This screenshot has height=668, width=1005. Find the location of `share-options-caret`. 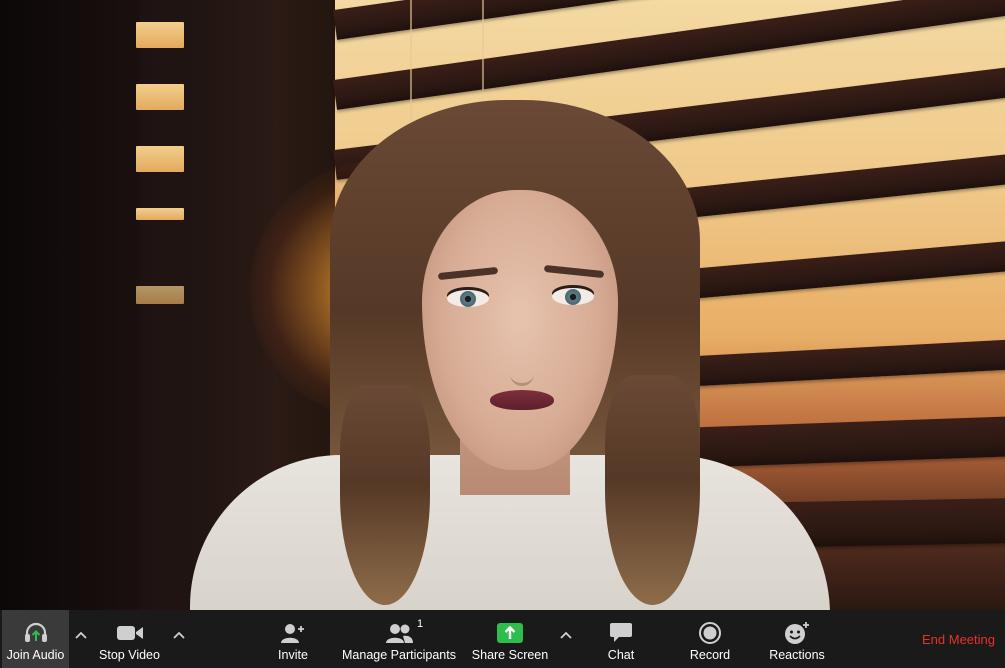

share-options-caret is located at coordinates (566, 635).